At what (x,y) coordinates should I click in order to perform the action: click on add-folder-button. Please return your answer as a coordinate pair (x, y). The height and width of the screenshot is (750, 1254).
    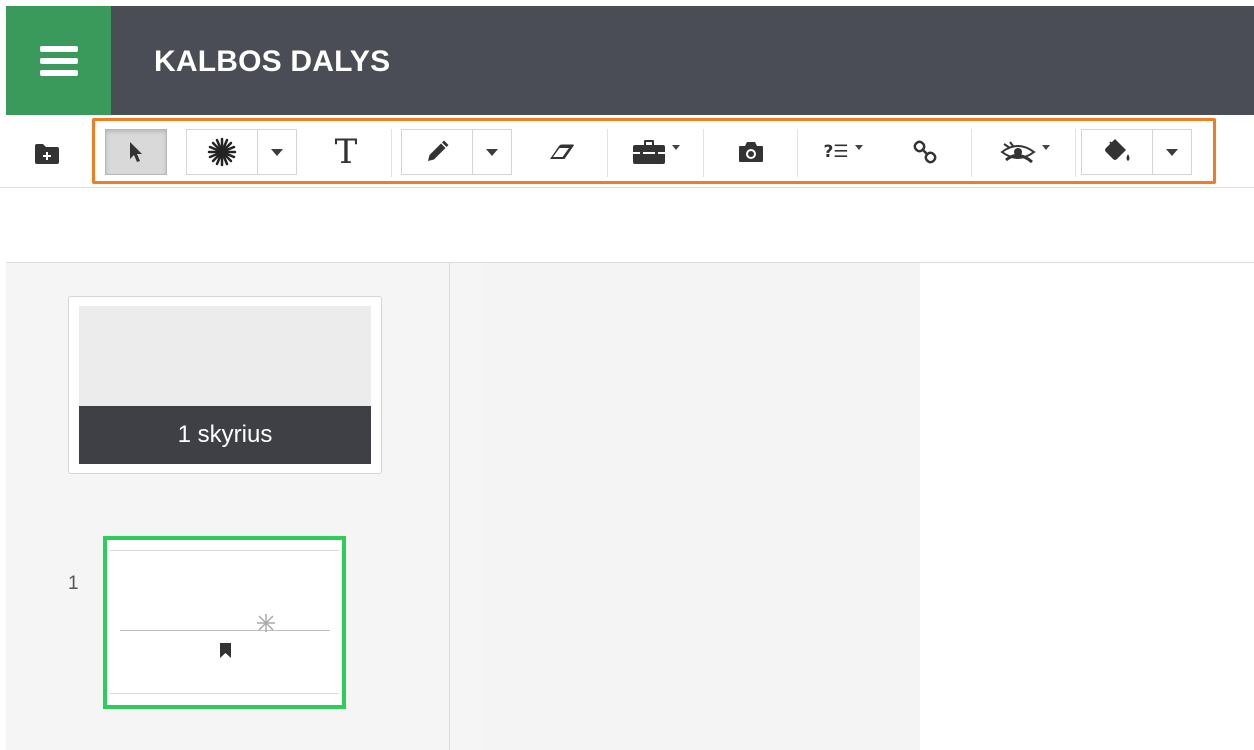
    Looking at the image, I should click on (47, 154).